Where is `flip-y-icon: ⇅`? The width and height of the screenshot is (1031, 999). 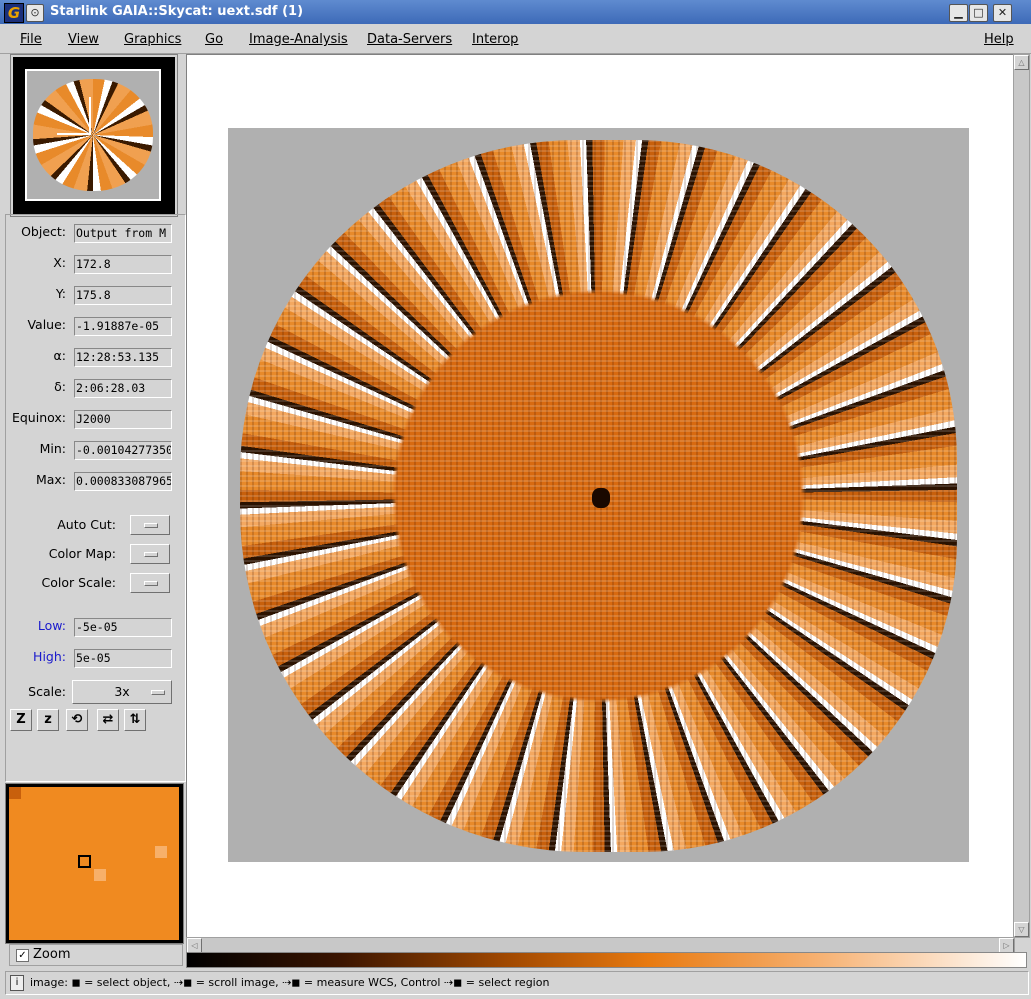 flip-y-icon: ⇅ is located at coordinates (135, 720).